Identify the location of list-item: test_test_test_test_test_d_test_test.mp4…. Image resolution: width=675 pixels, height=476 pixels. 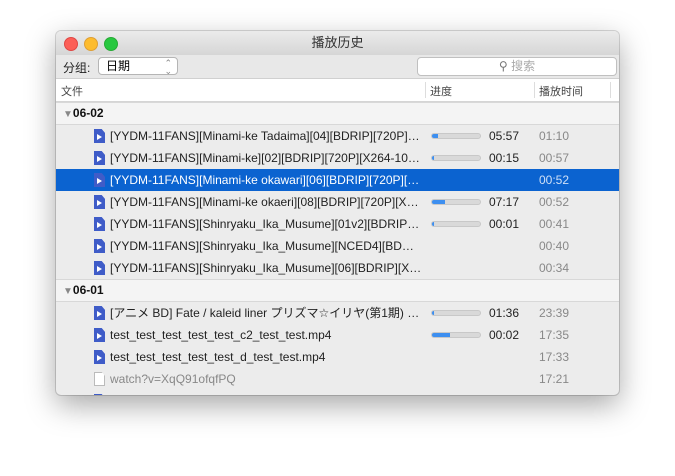
(337, 357).